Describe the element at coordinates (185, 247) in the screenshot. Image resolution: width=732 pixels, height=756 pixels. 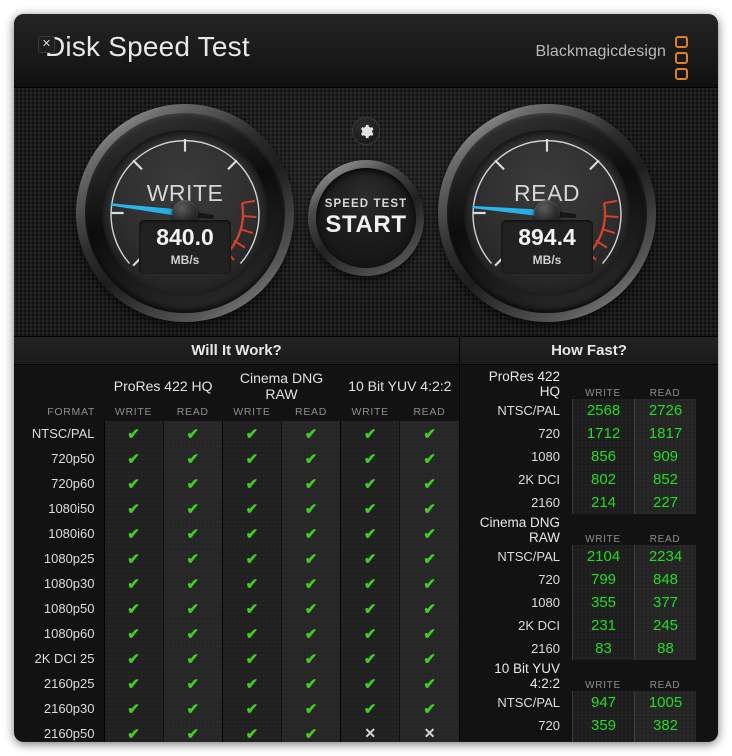
I see `write-readout: 840.0 MB/s` at that location.